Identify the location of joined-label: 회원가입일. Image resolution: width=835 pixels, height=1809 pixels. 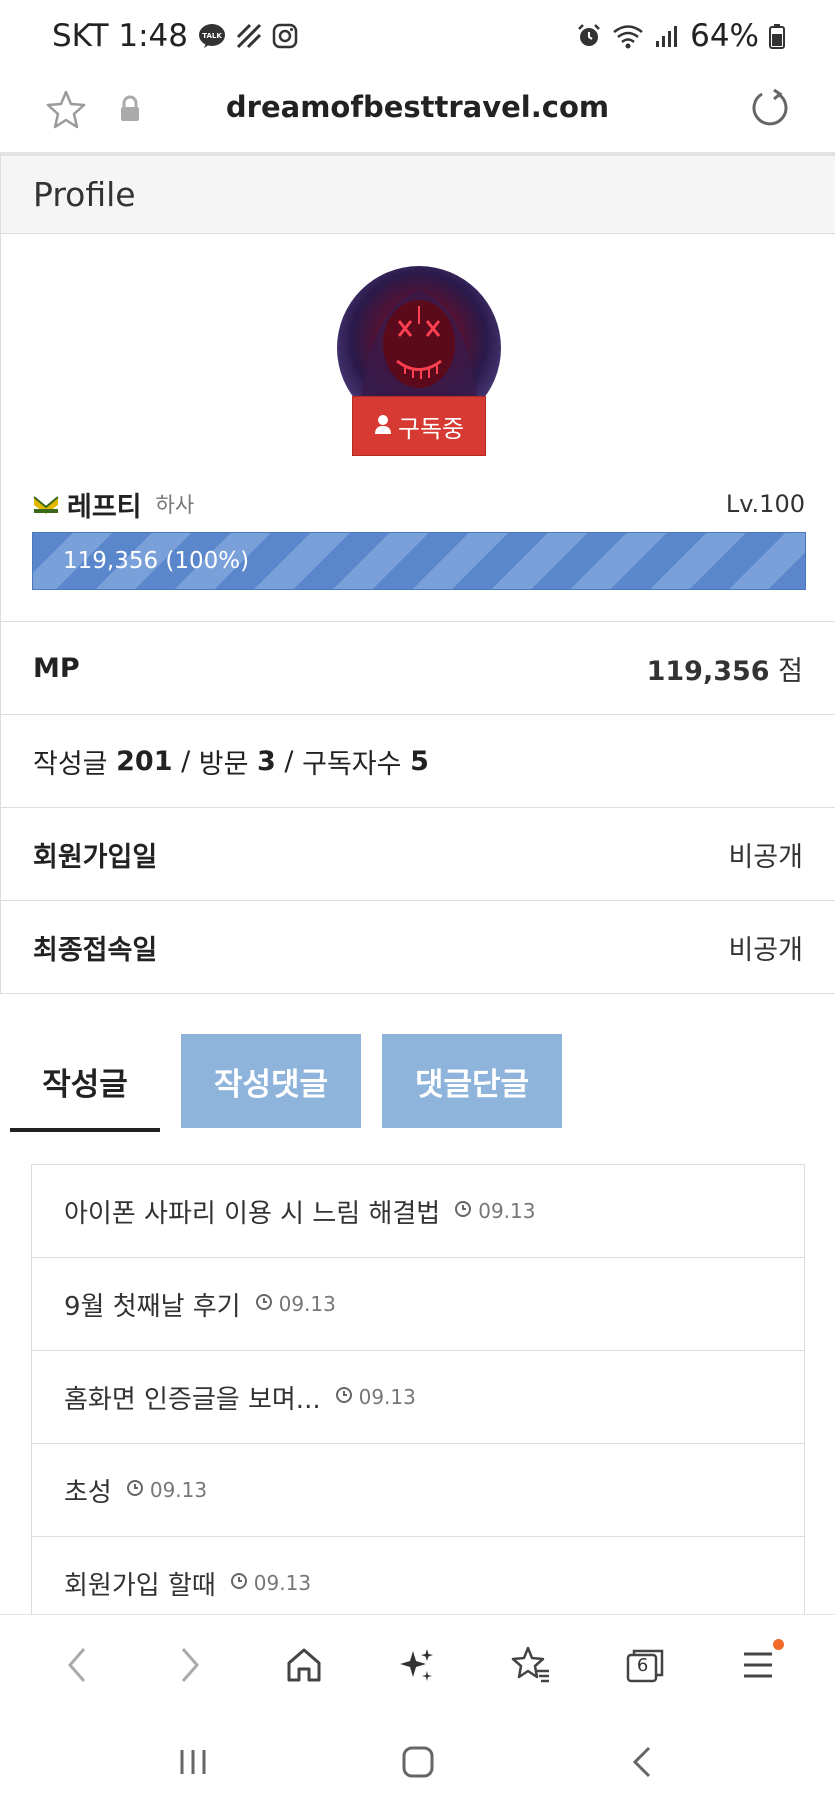
(95, 857).